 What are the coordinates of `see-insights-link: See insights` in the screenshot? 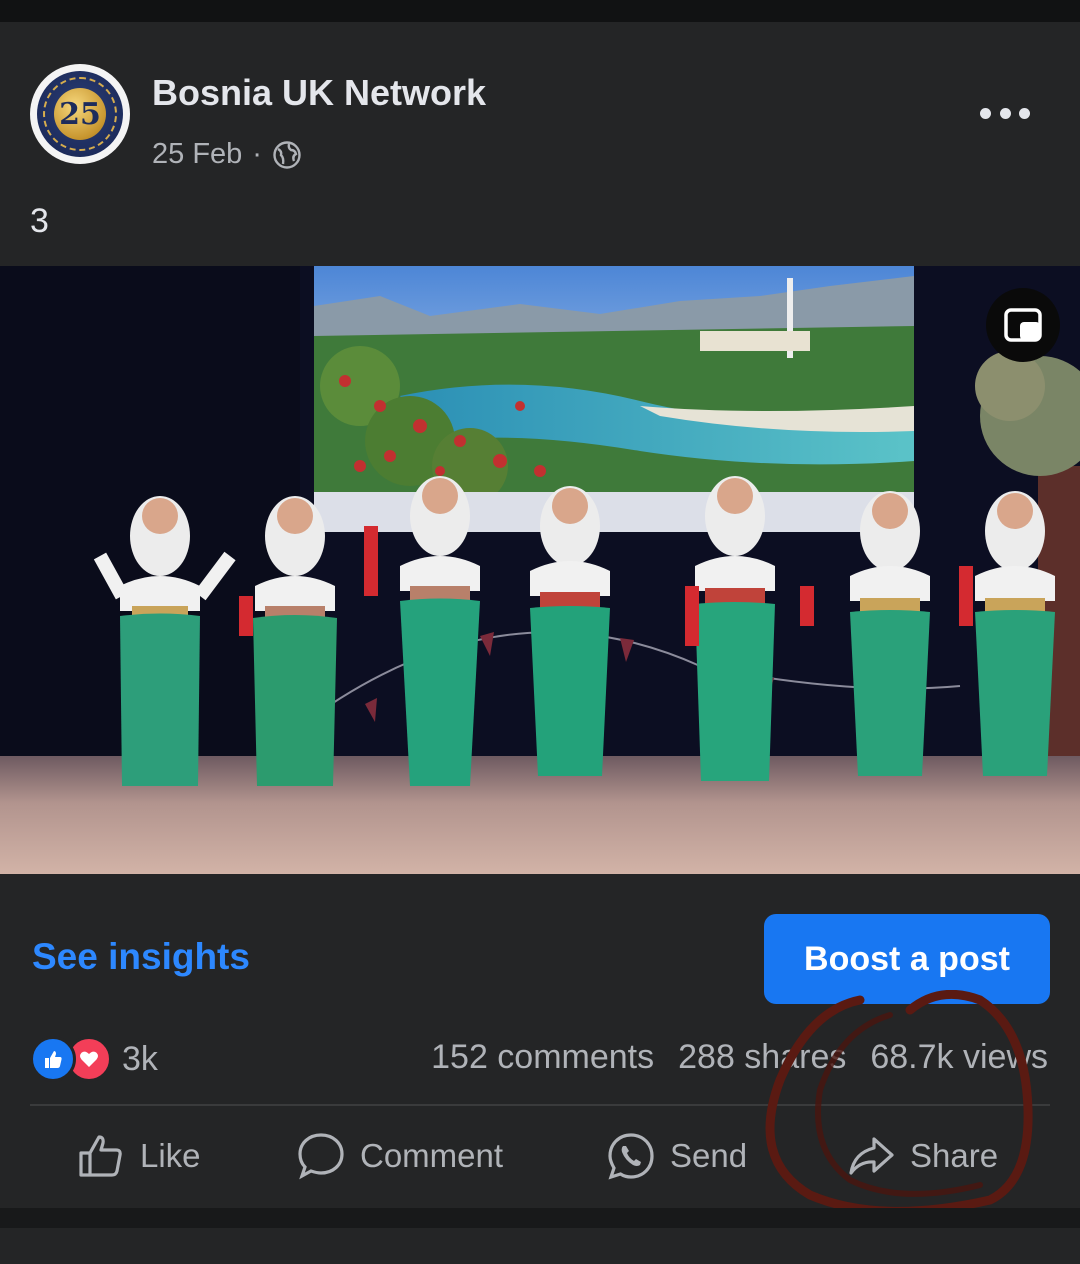 It's located at (141, 957).